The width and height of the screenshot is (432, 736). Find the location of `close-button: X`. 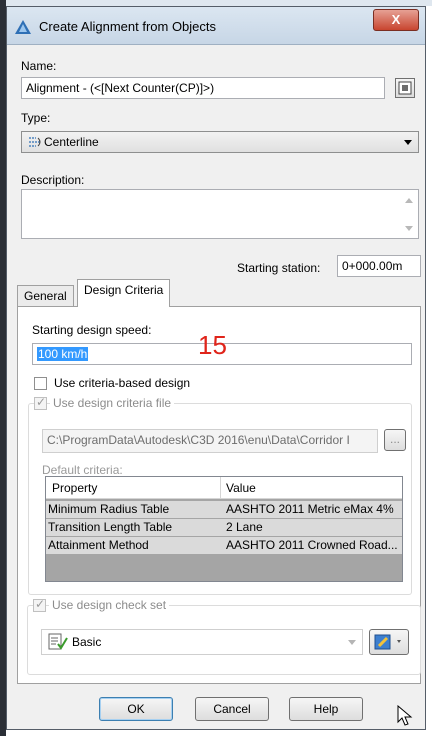

close-button: X is located at coordinates (396, 20).